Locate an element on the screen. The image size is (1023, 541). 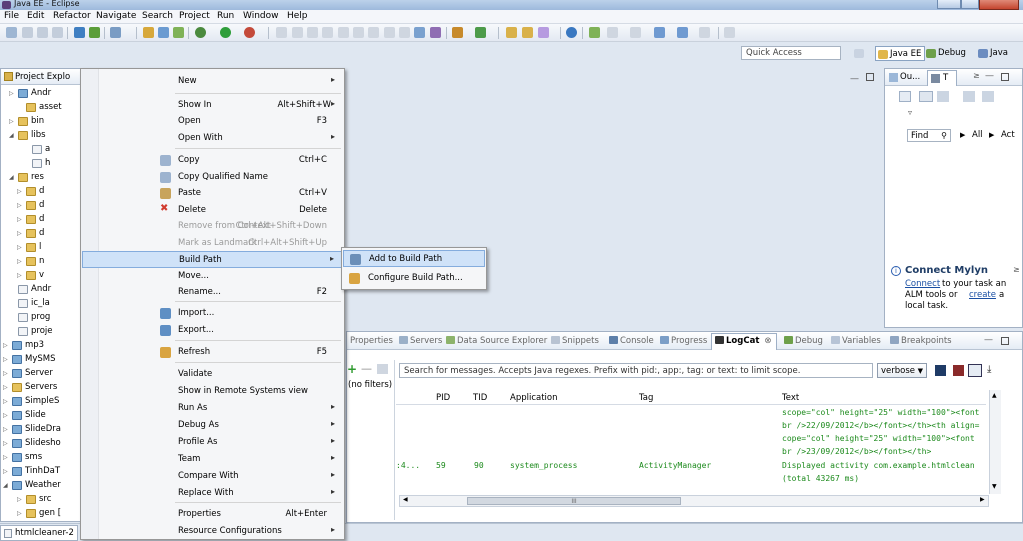
menu-item-run-as: Run As ▸ is located at coordinates (212, 408).